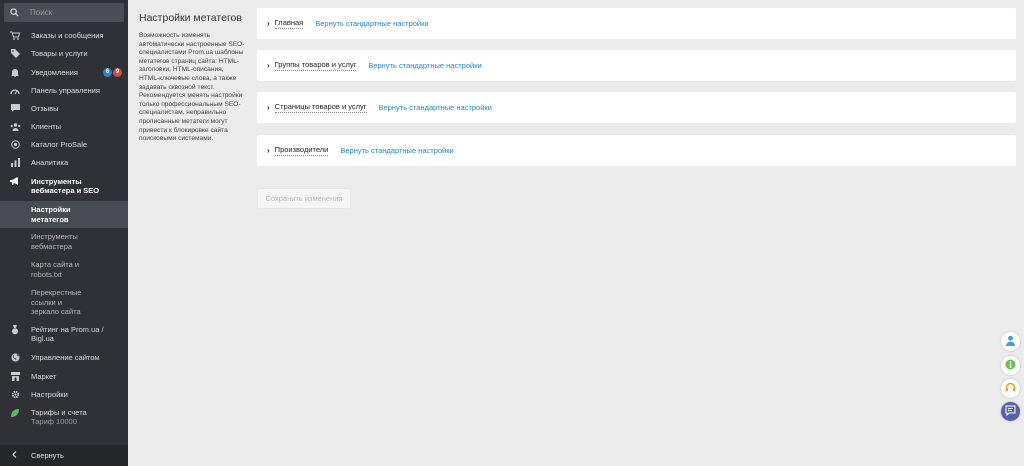 This screenshot has height=466, width=1024. I want to click on search-icon, so click(14, 12).